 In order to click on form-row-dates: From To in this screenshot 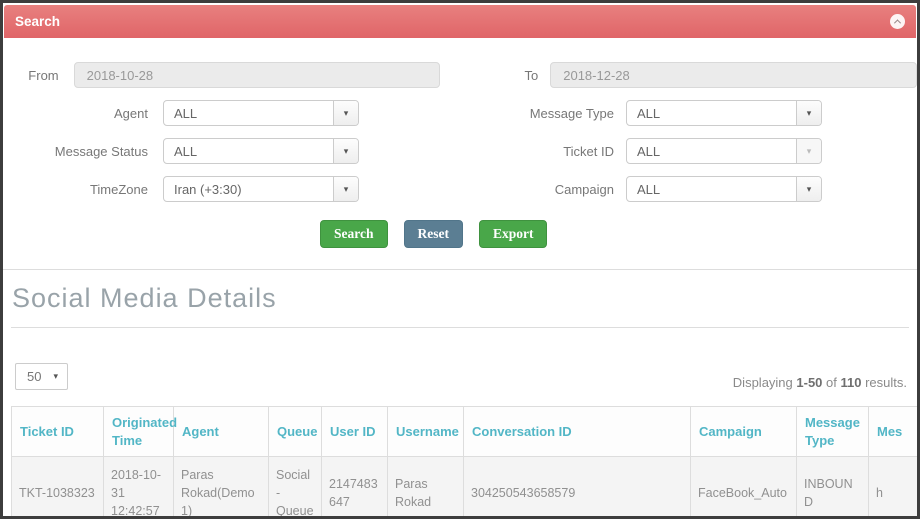, I will do `click(460, 75)`.